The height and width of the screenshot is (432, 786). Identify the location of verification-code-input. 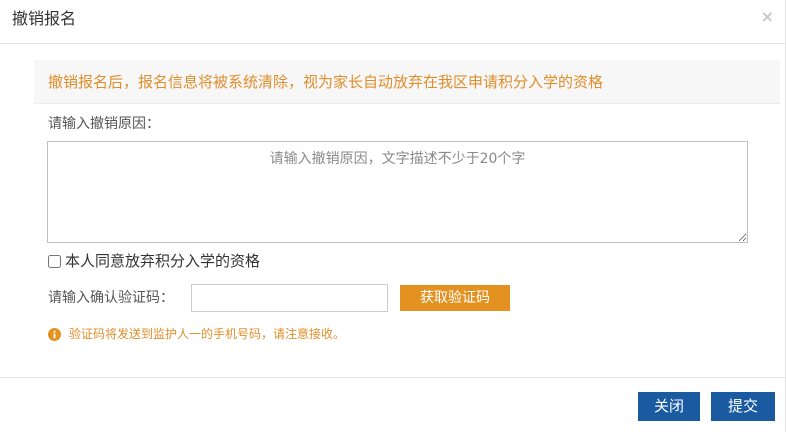
(289, 298).